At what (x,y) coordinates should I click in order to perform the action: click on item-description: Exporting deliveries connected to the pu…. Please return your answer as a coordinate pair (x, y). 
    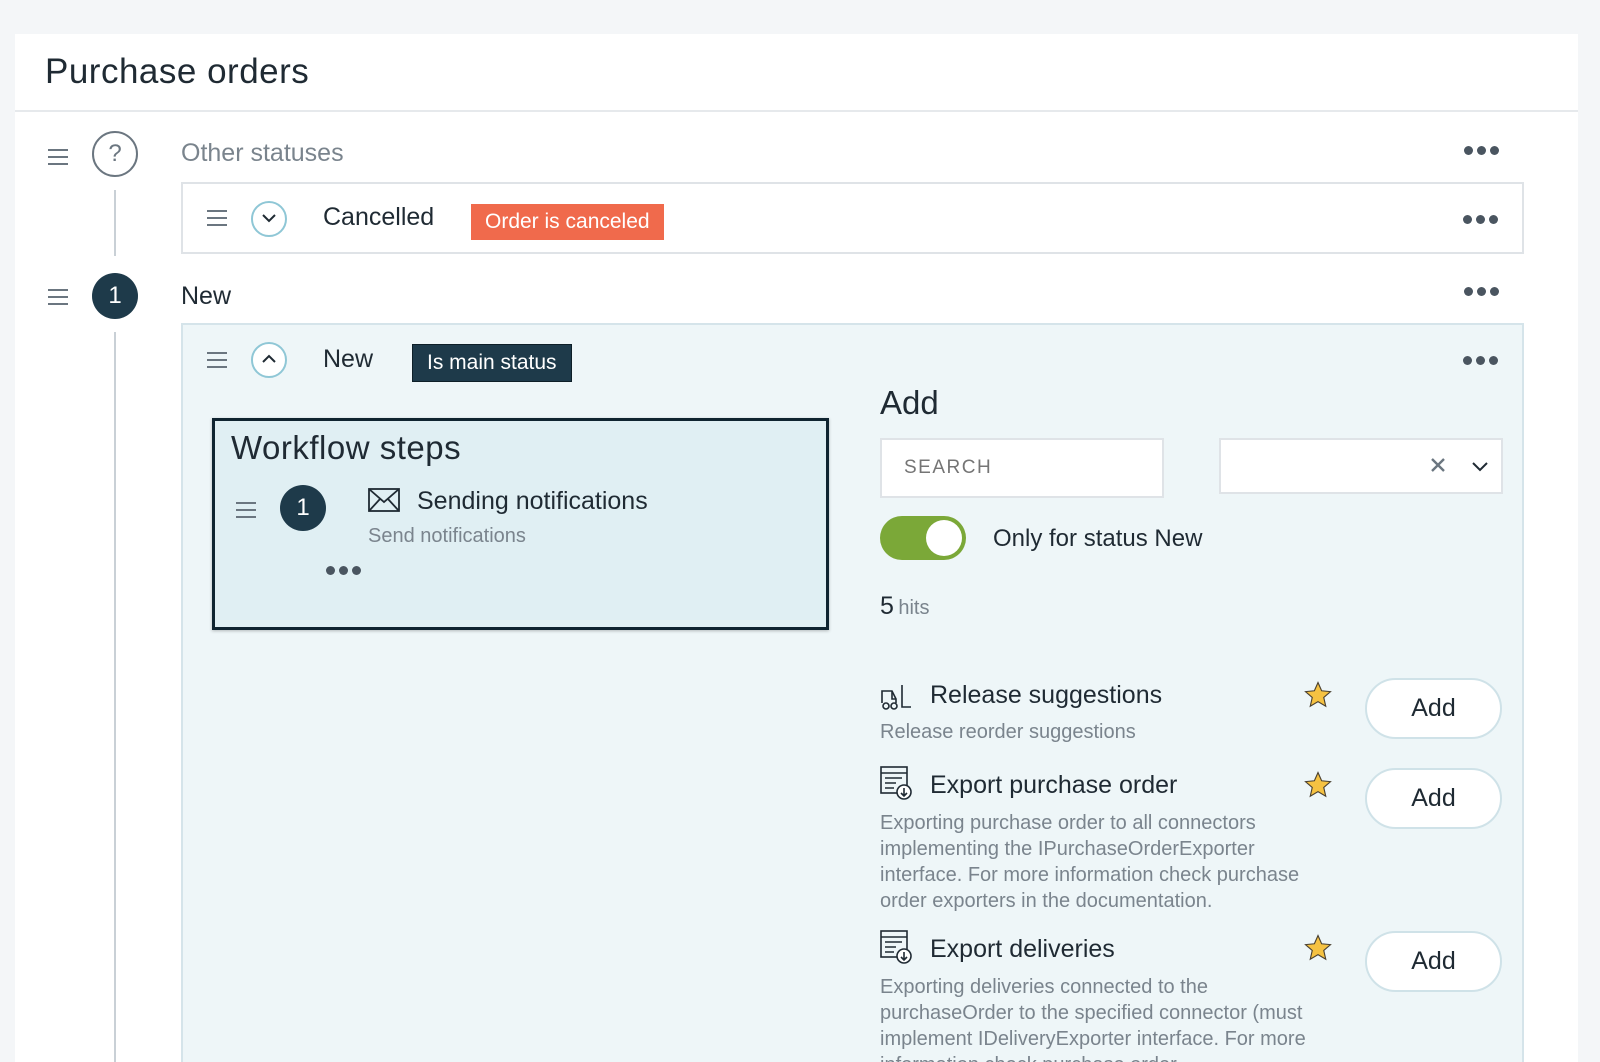
    Looking at the image, I should click on (1093, 1019).